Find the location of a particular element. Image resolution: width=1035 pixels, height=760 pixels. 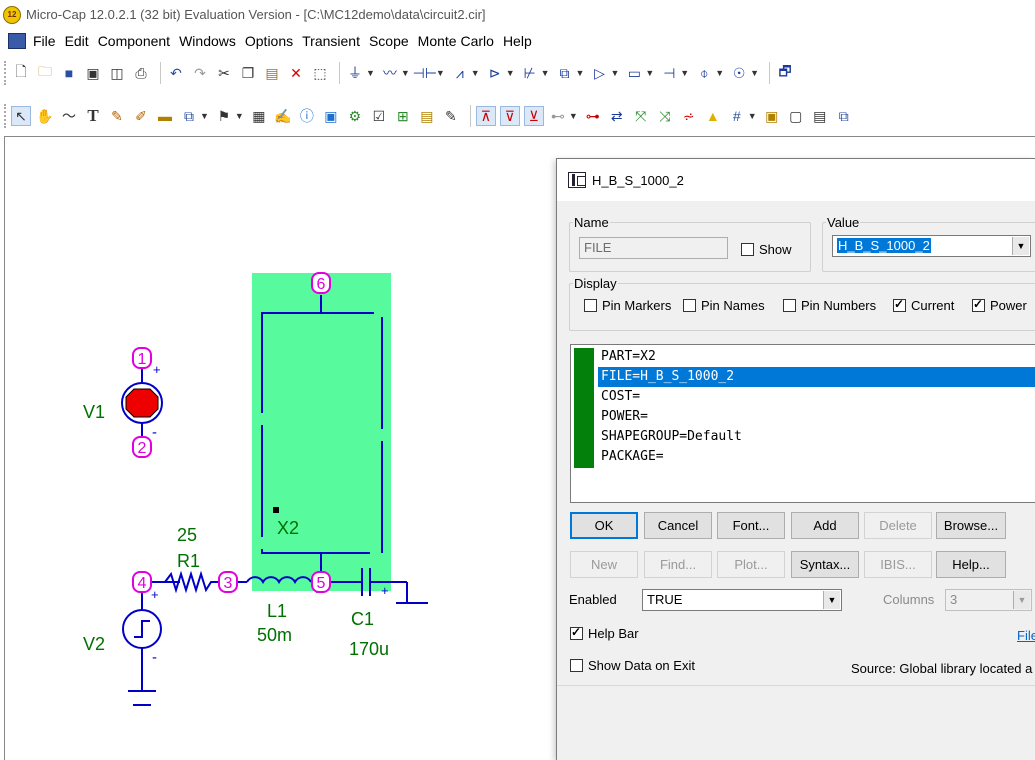

current-checkbox is located at coordinates (899, 304).